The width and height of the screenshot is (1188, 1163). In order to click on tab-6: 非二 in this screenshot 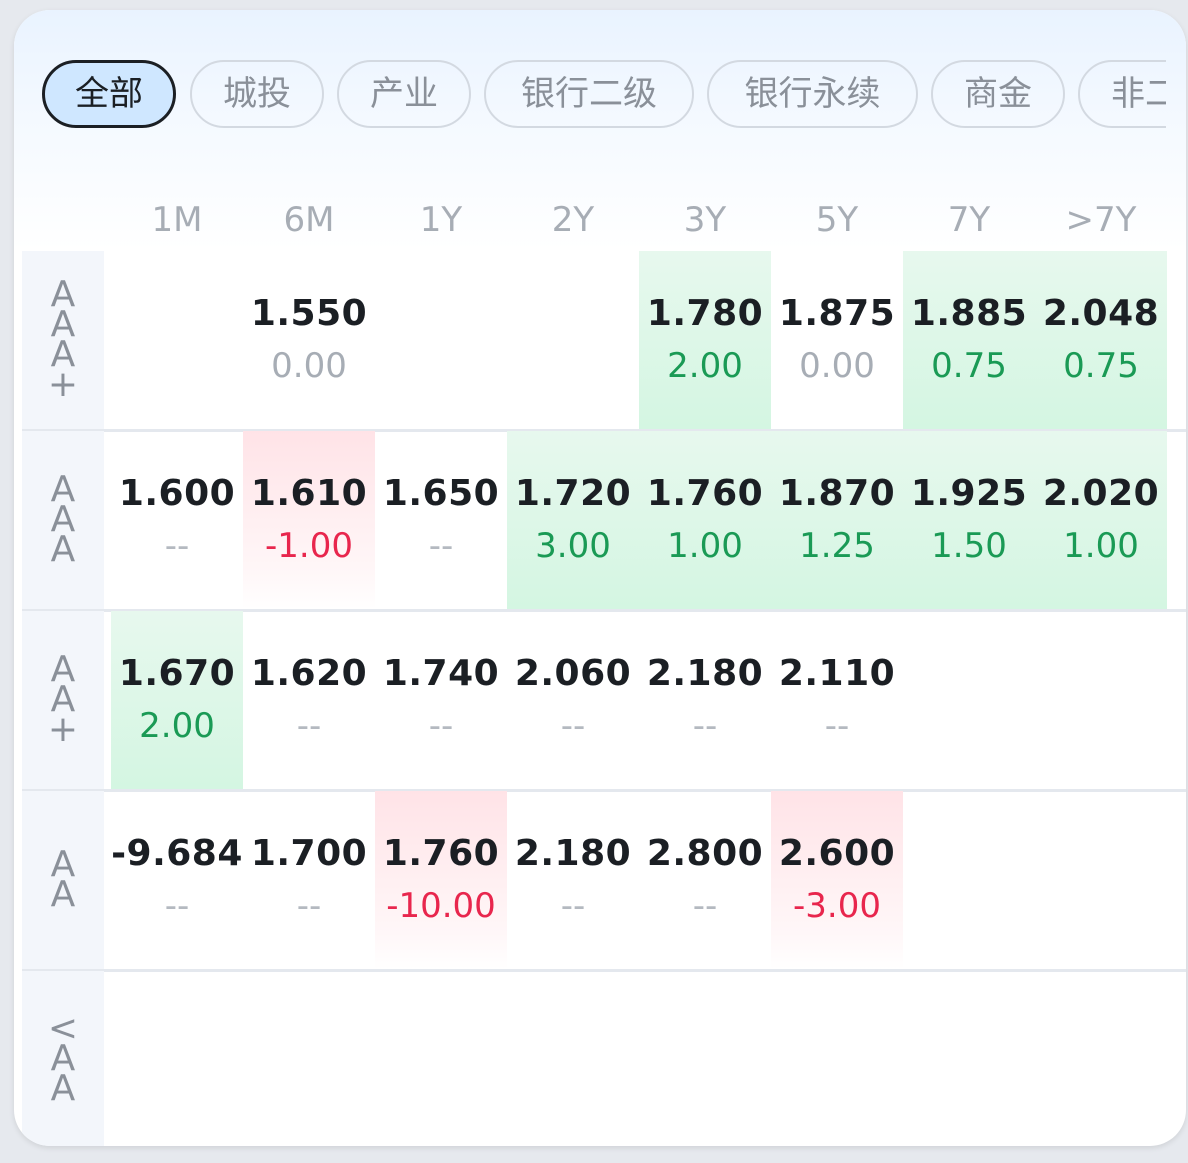, I will do `click(1122, 94)`.